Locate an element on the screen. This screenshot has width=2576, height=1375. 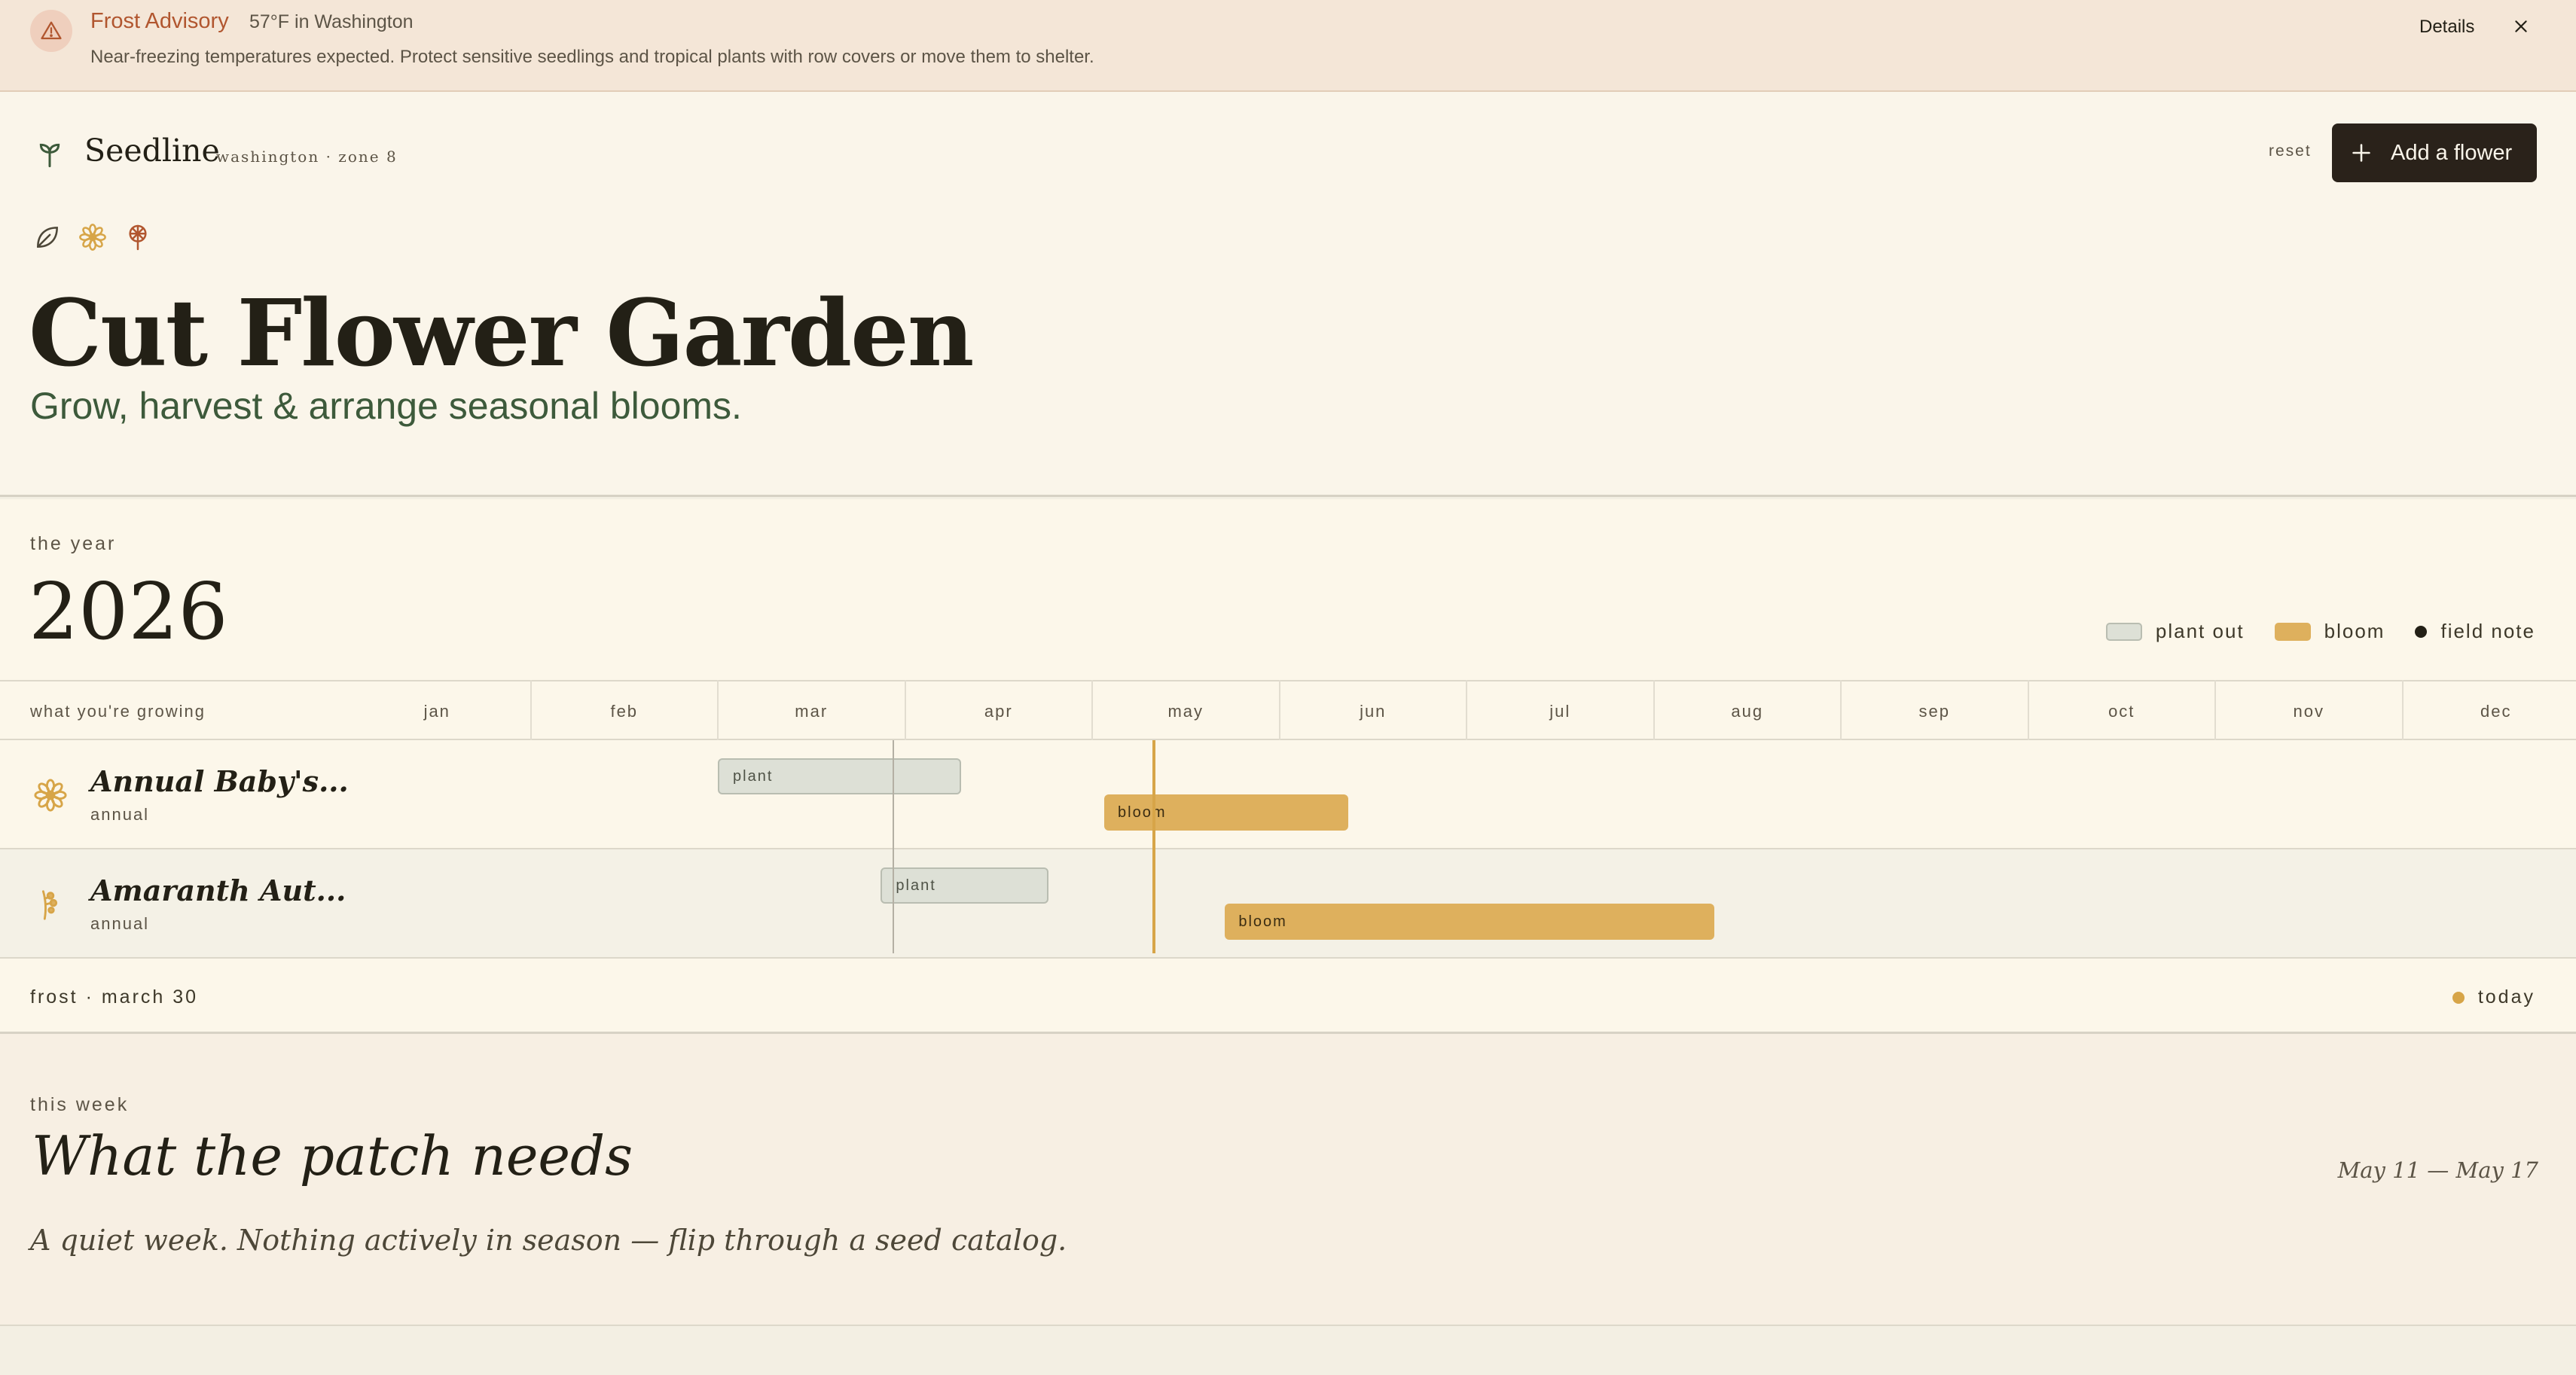
year-section: the year 2026 plant out bloom field note is located at coordinates (1288, 589).